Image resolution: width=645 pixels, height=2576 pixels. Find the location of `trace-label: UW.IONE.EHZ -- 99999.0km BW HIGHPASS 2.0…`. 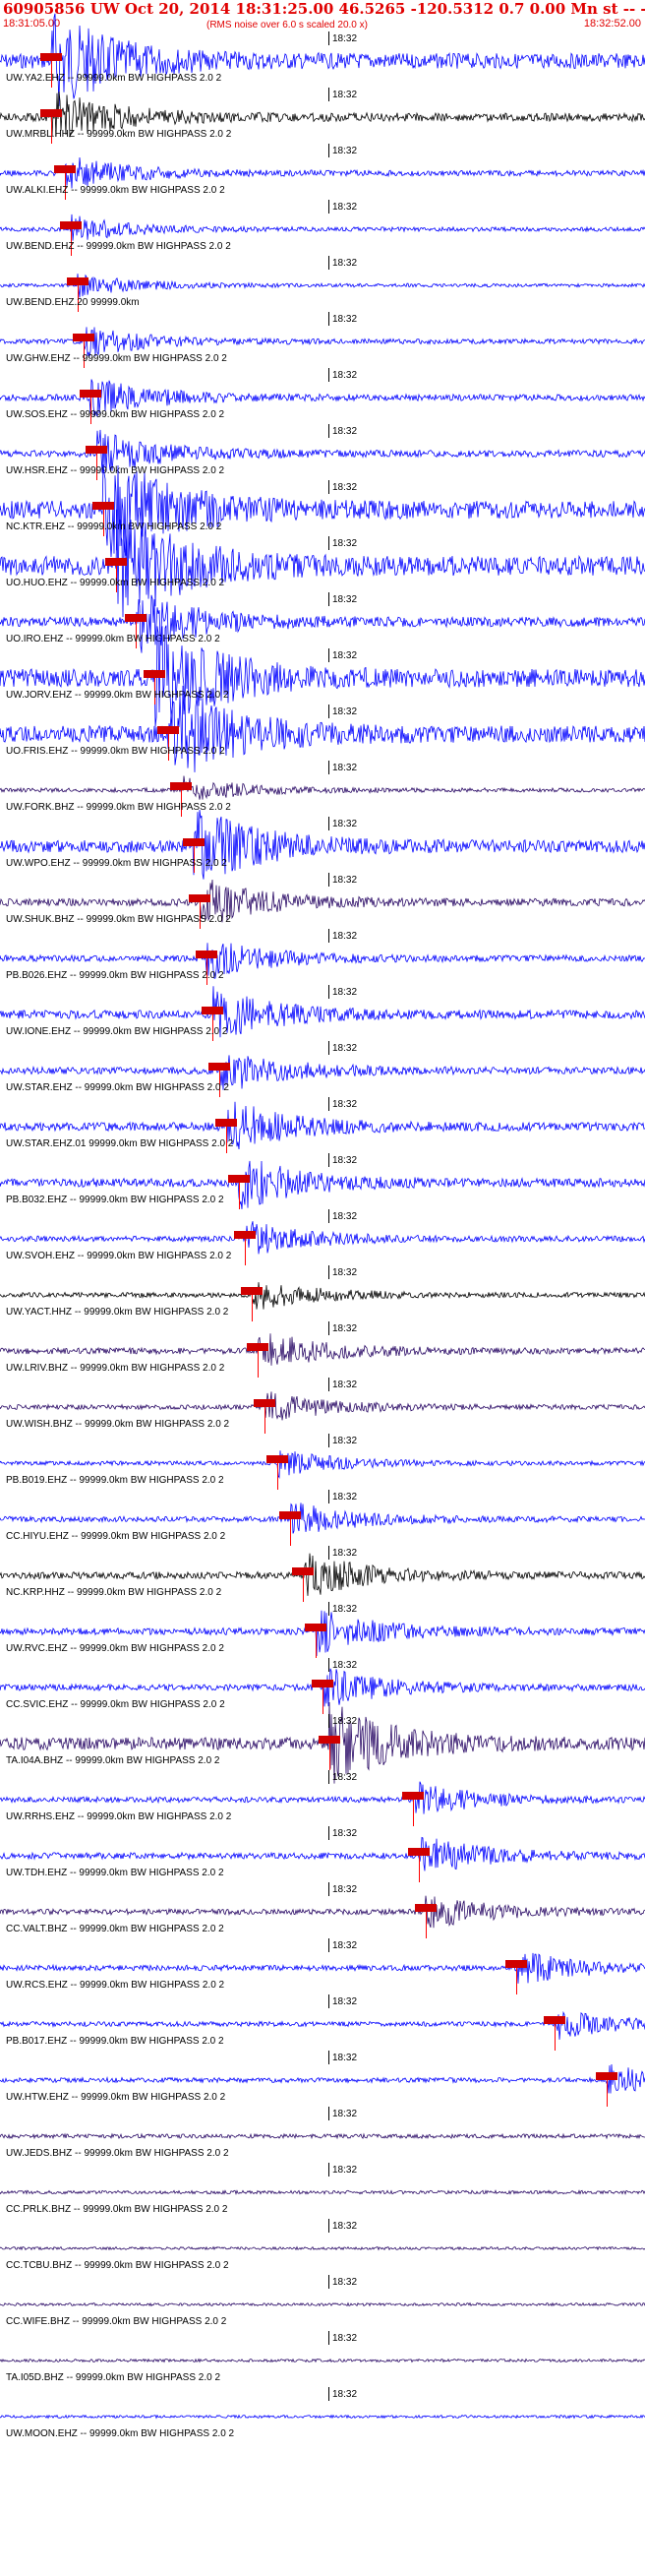

trace-label: UW.IONE.EHZ -- 99999.0km BW HIGHPASS 2.0… is located at coordinates (117, 1031).